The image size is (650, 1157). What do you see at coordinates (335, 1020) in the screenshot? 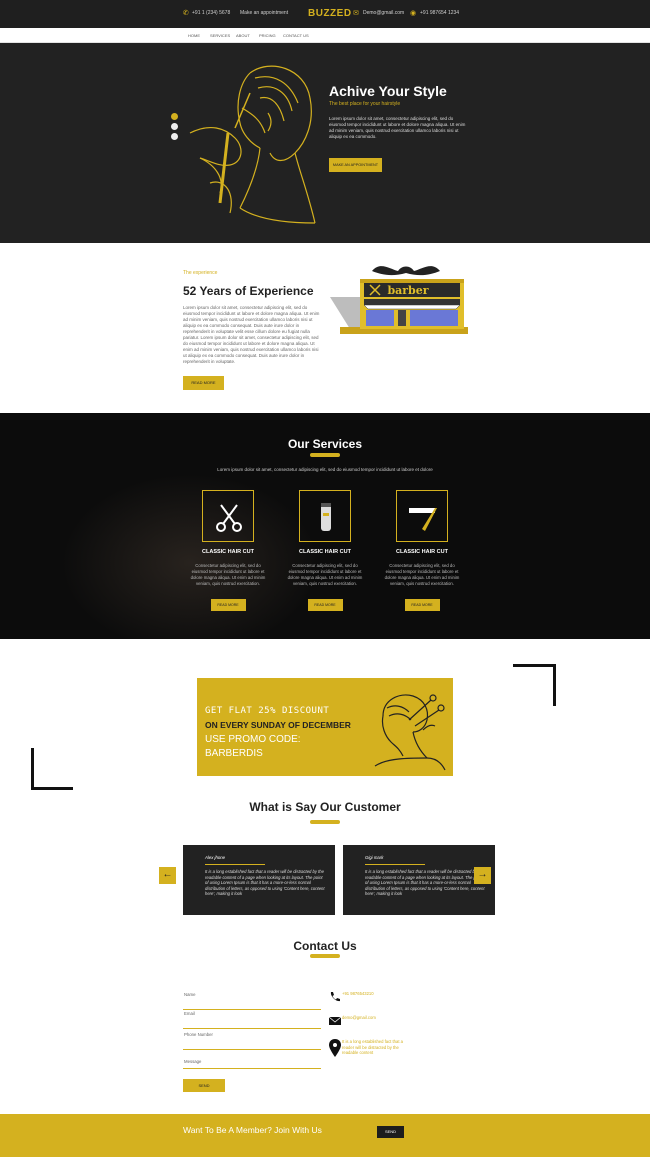
I see `mail-icon` at bounding box center [335, 1020].